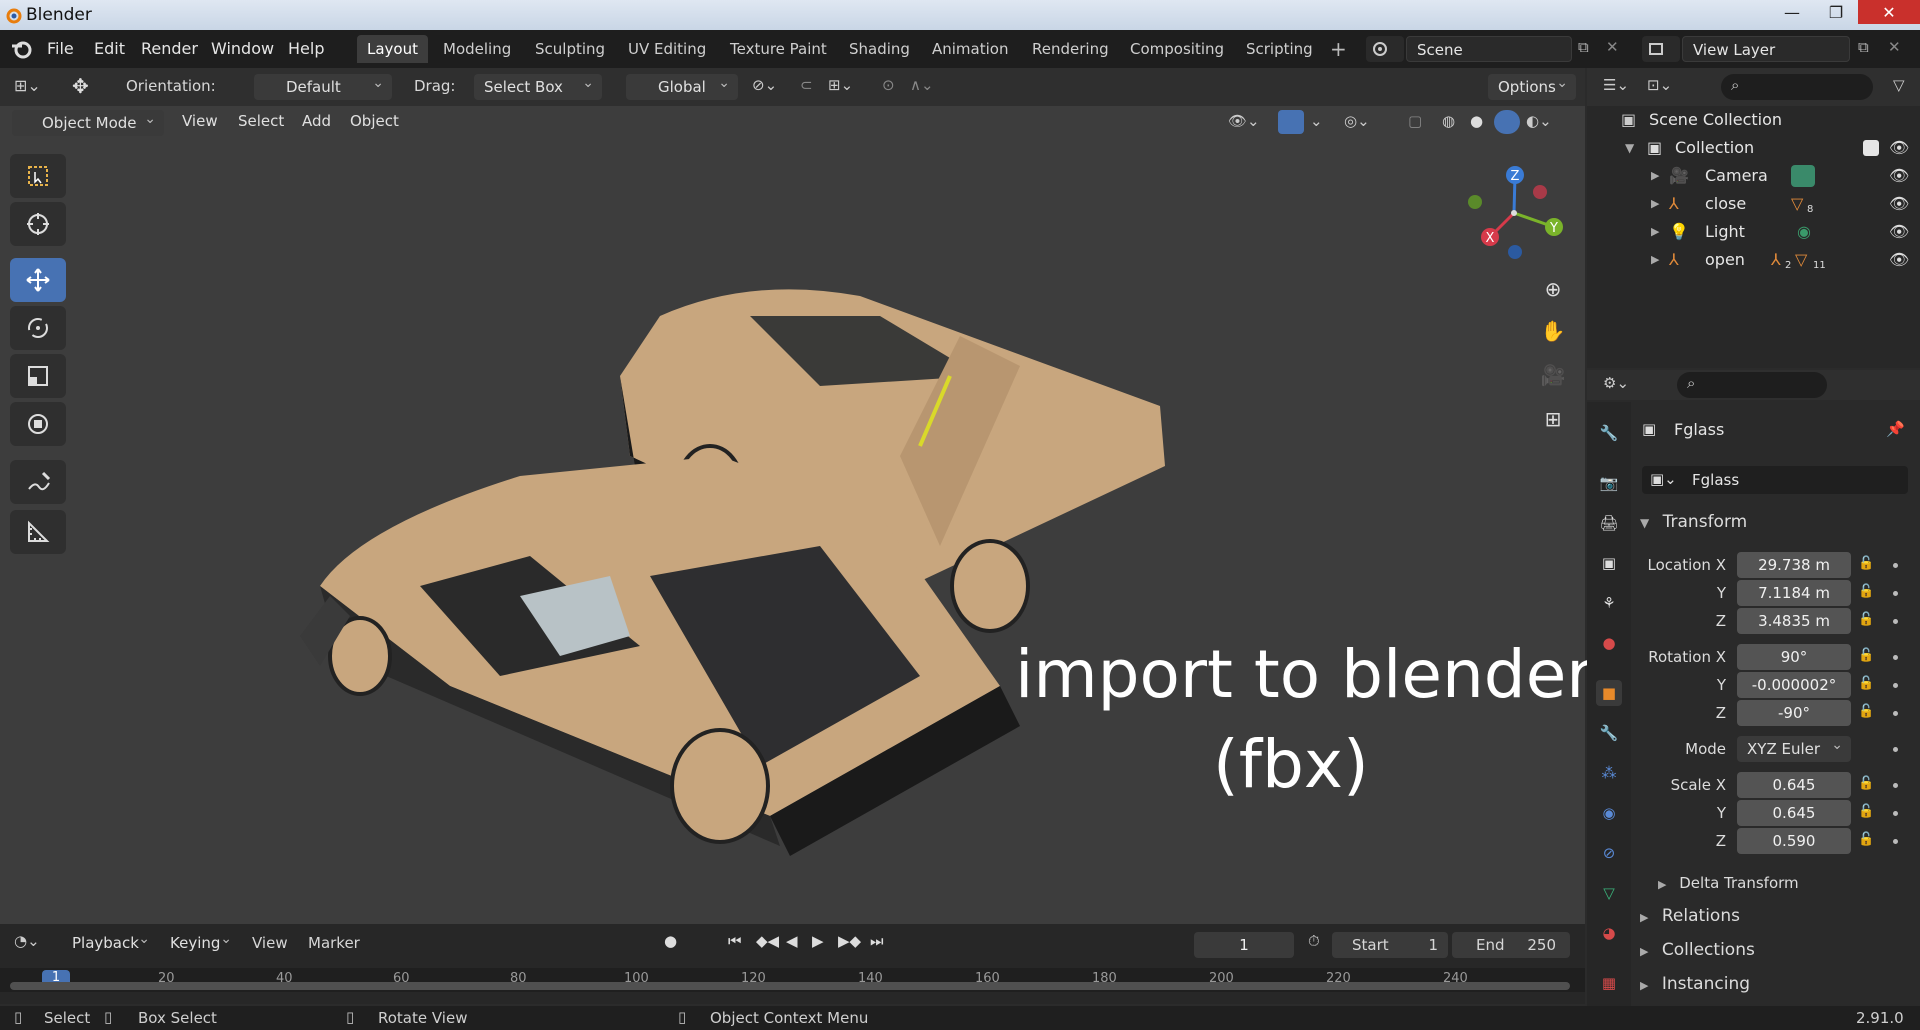 The width and height of the screenshot is (1920, 1030). I want to click on jump-end-icon: ⏭, so click(877, 941).